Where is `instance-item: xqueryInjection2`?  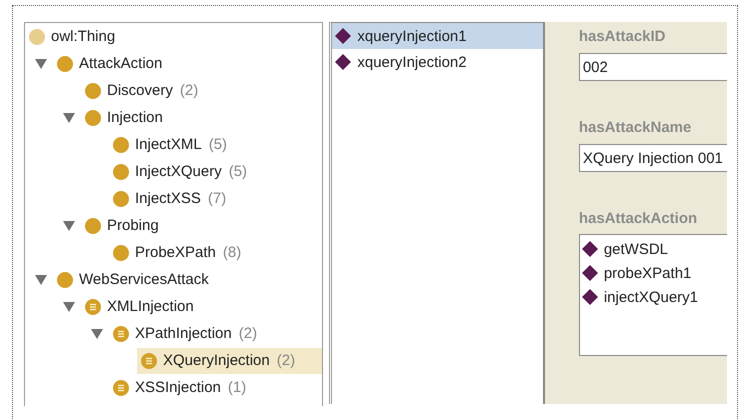 instance-item: xqueryInjection2 is located at coordinates (437, 62).